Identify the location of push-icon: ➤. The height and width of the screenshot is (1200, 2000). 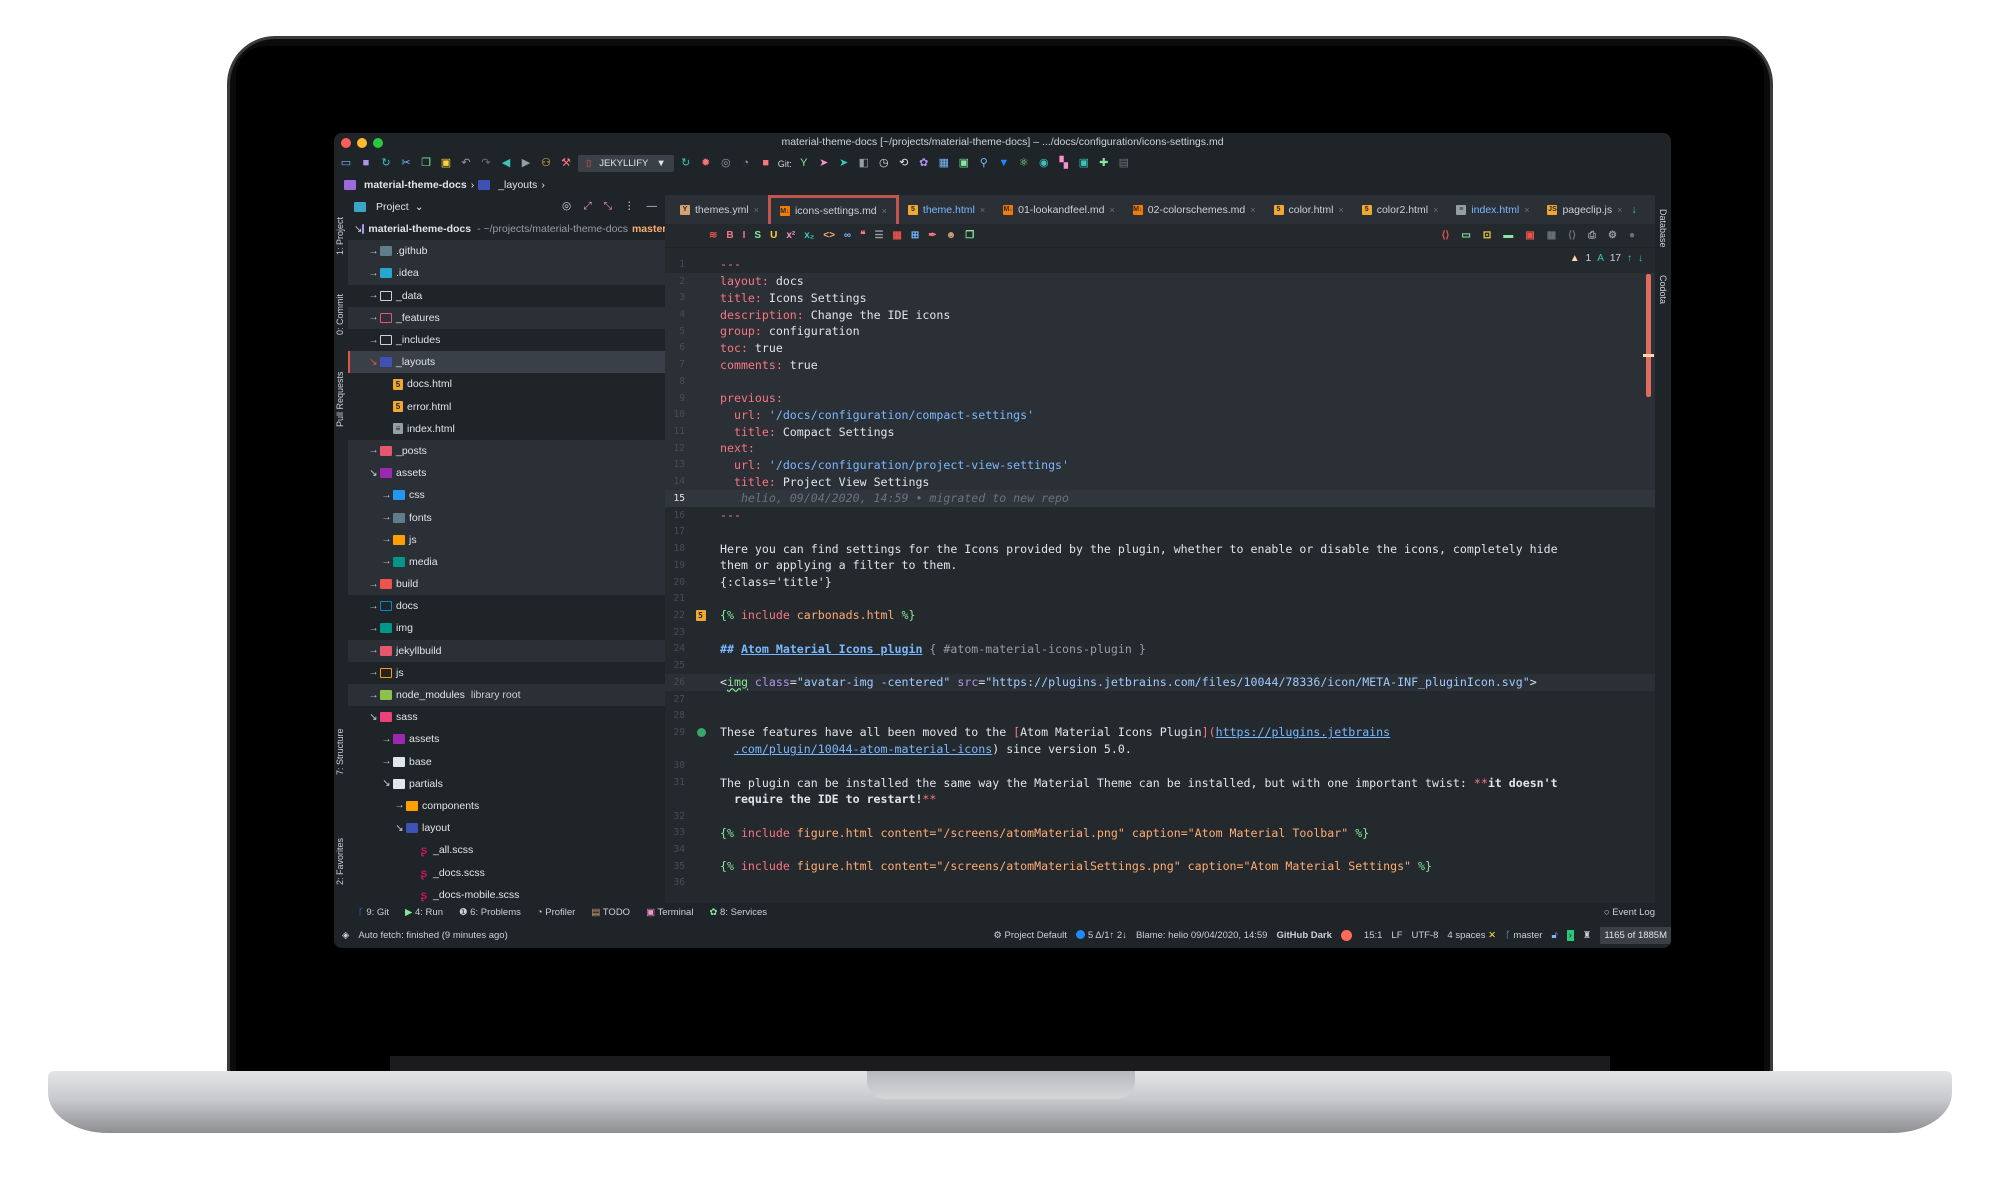
(824, 164).